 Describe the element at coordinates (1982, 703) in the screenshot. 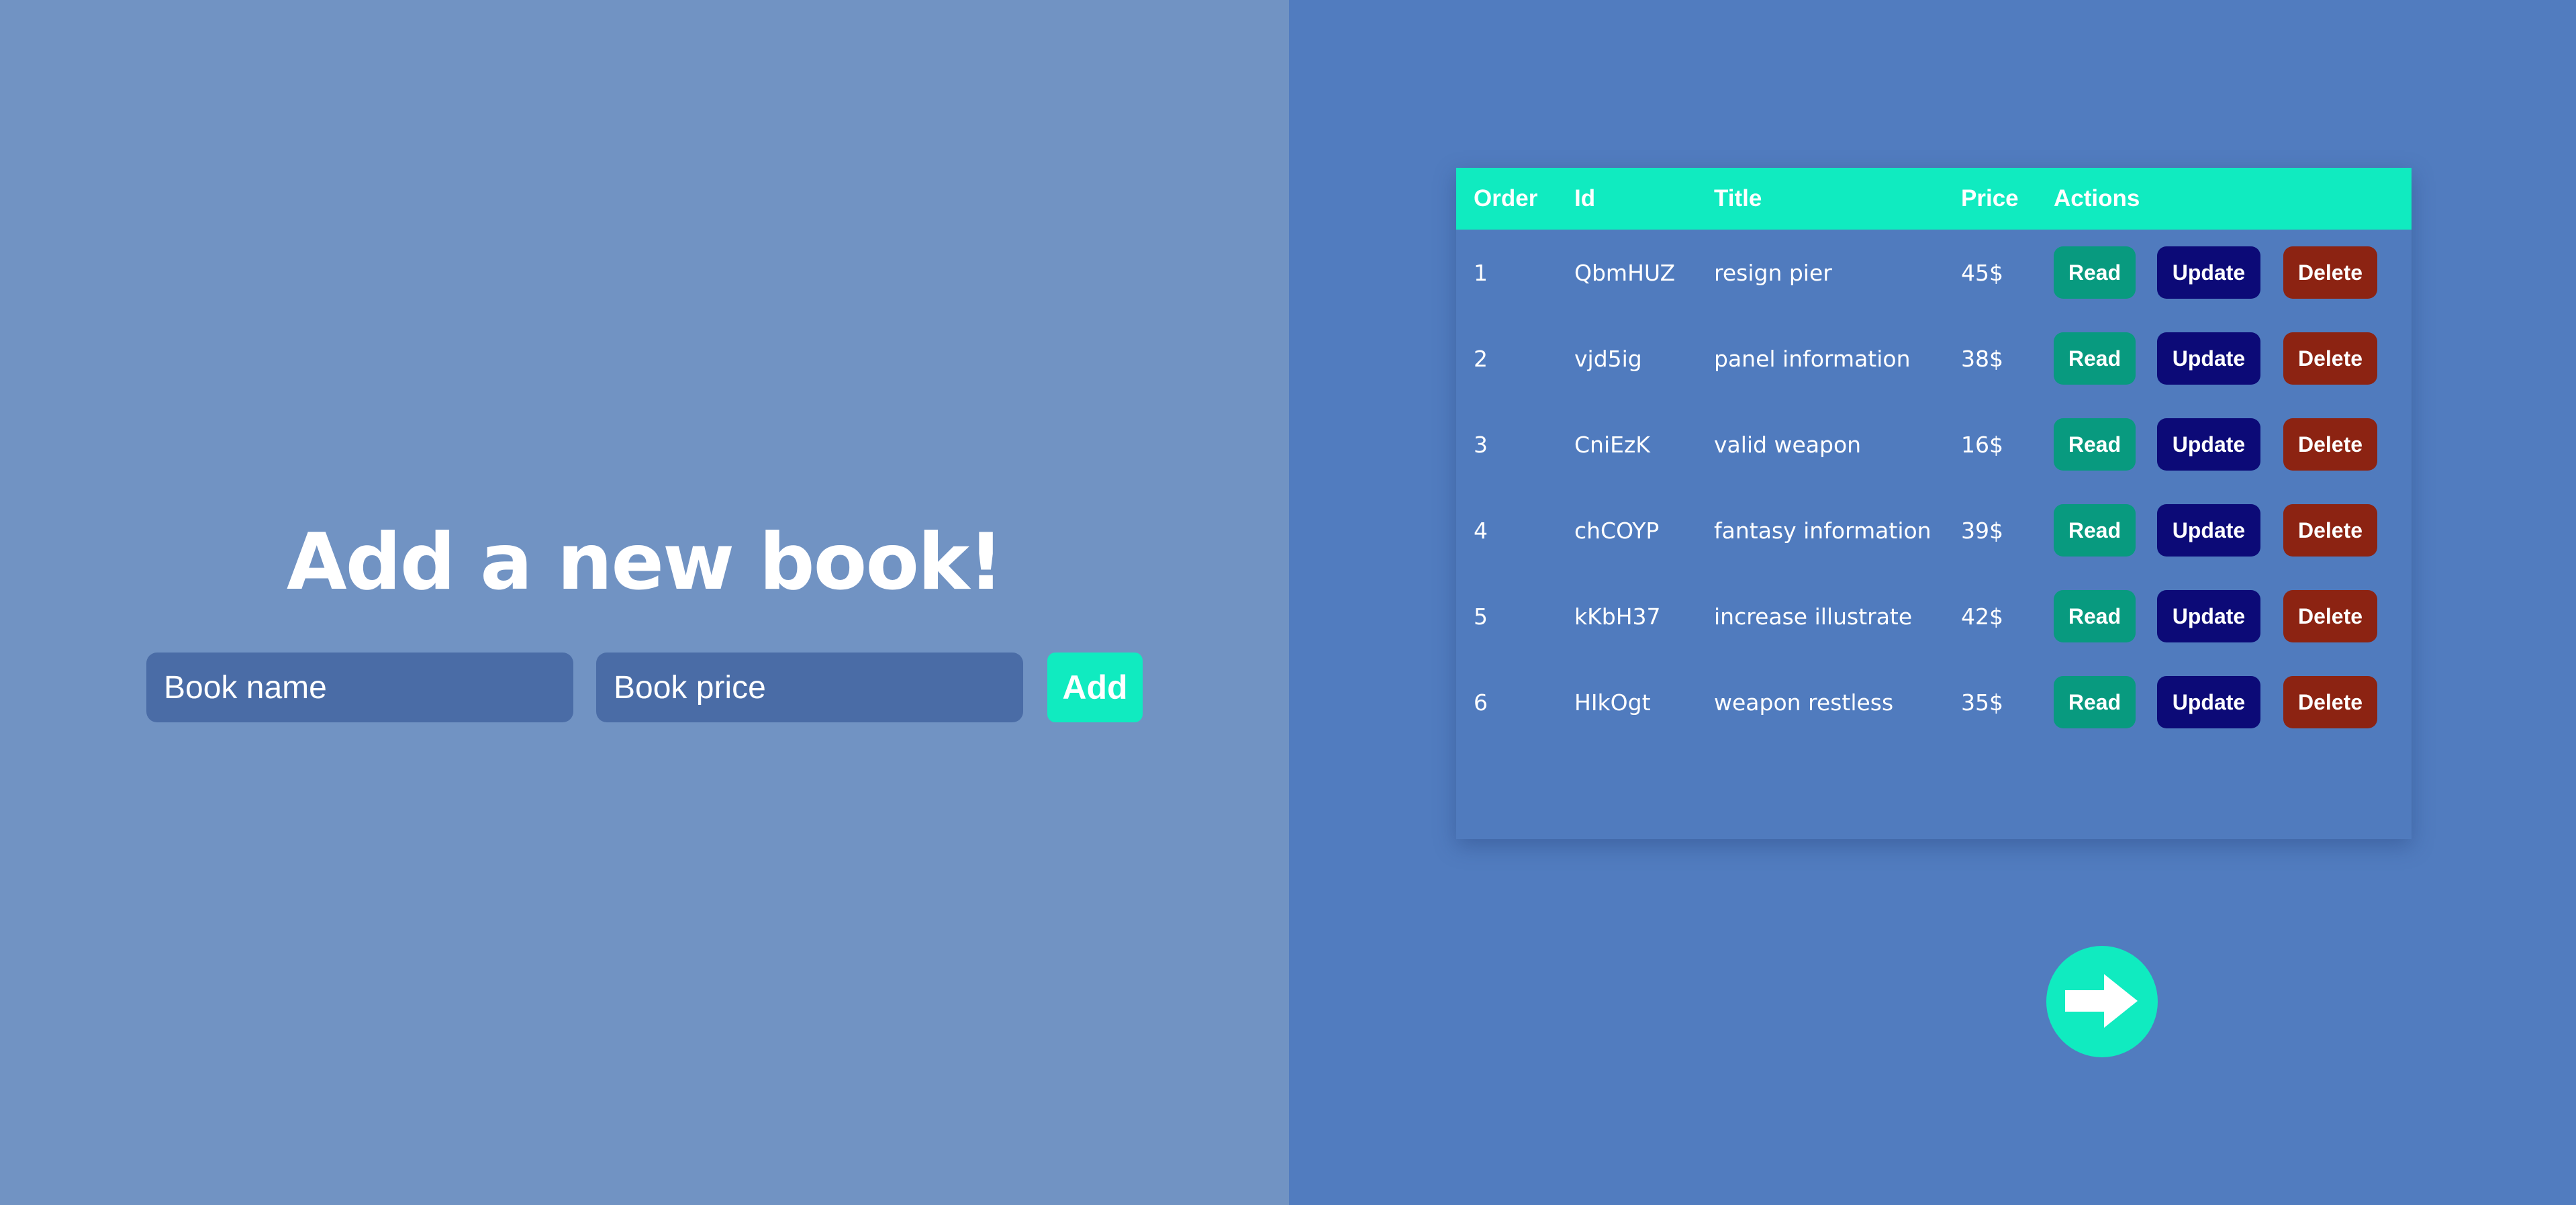

I see `price-cell: 35$` at that location.